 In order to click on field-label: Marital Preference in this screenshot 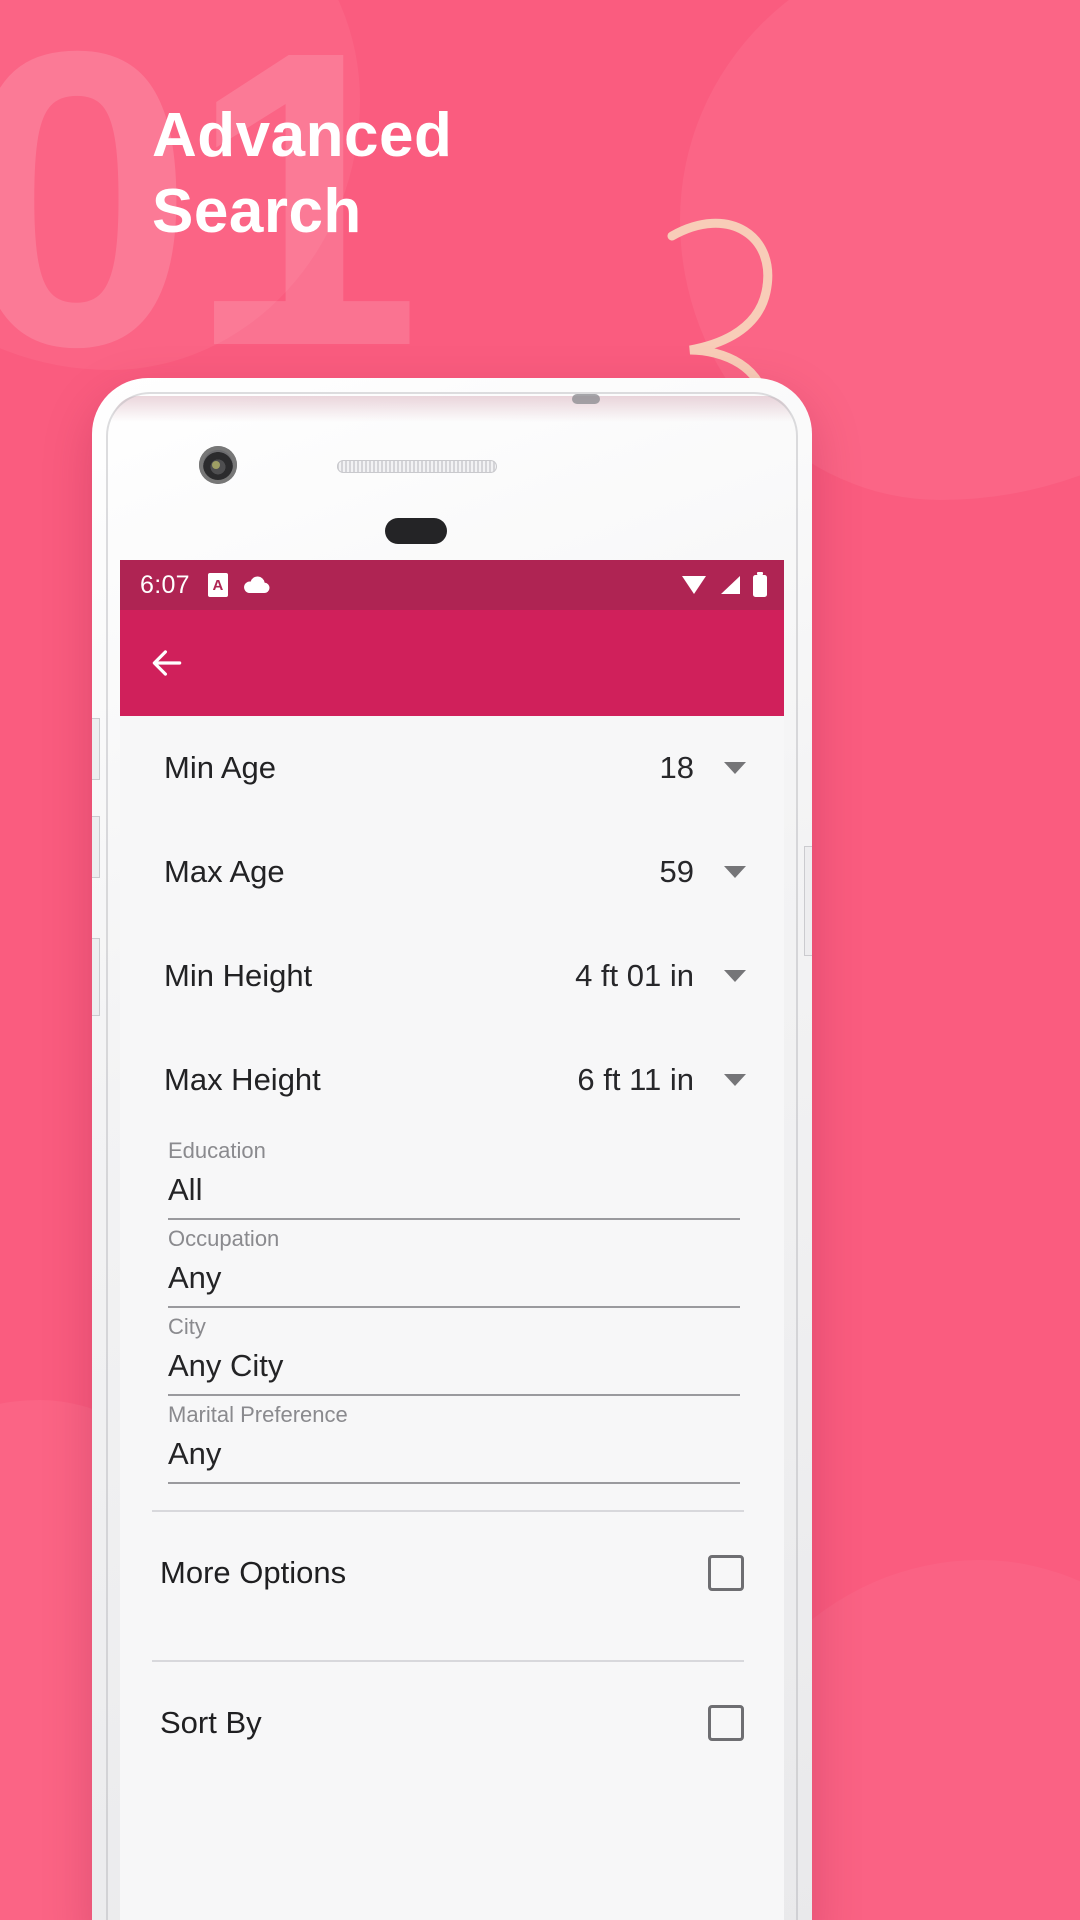, I will do `click(258, 1414)`.